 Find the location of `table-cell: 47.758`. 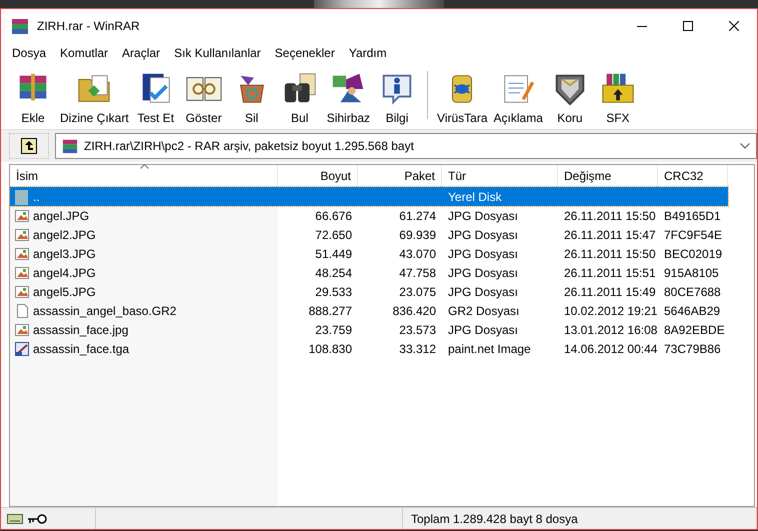

table-cell: 47.758 is located at coordinates (417, 273).